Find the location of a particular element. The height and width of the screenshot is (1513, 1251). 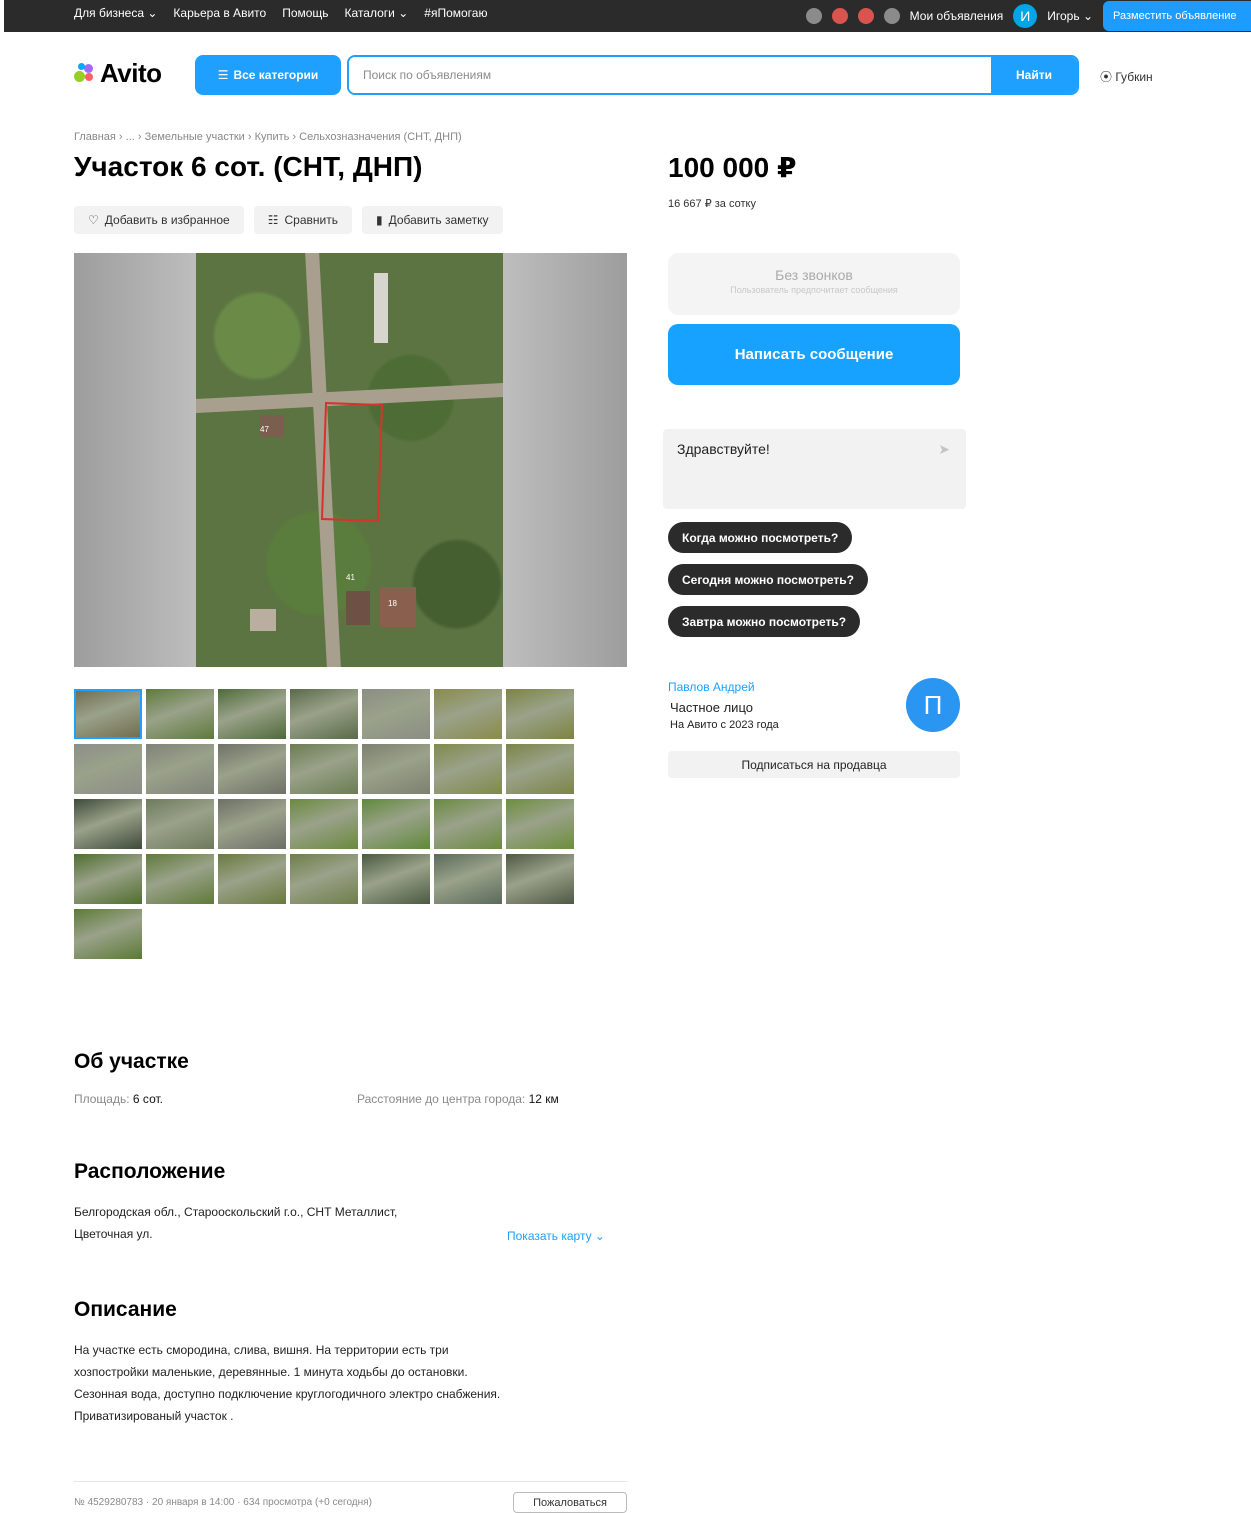

page-title: Участок 6 сот. (СНТ, ДНП) is located at coordinates (248, 166).